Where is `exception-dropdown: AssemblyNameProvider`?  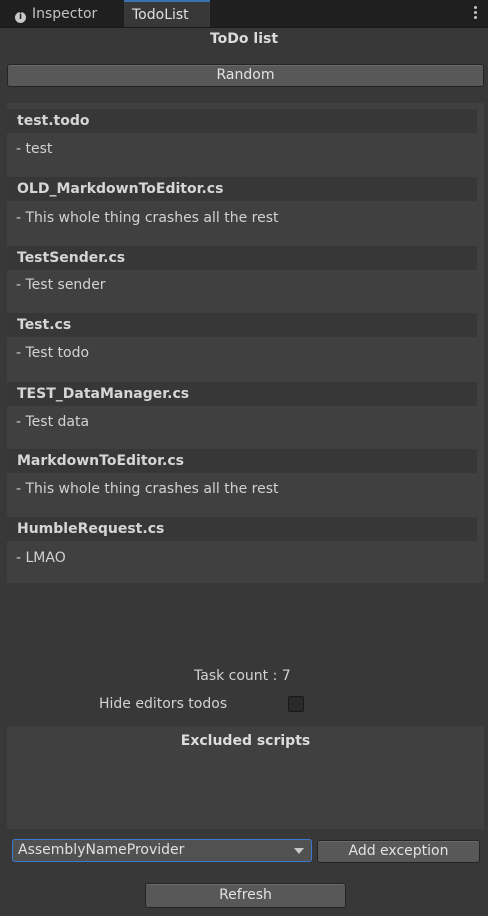
exception-dropdown: AssemblyNameProvider is located at coordinates (162, 850).